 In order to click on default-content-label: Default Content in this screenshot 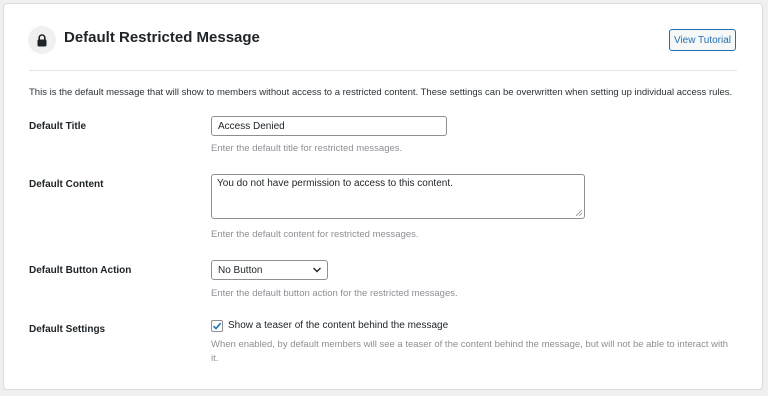, I will do `click(66, 184)`.